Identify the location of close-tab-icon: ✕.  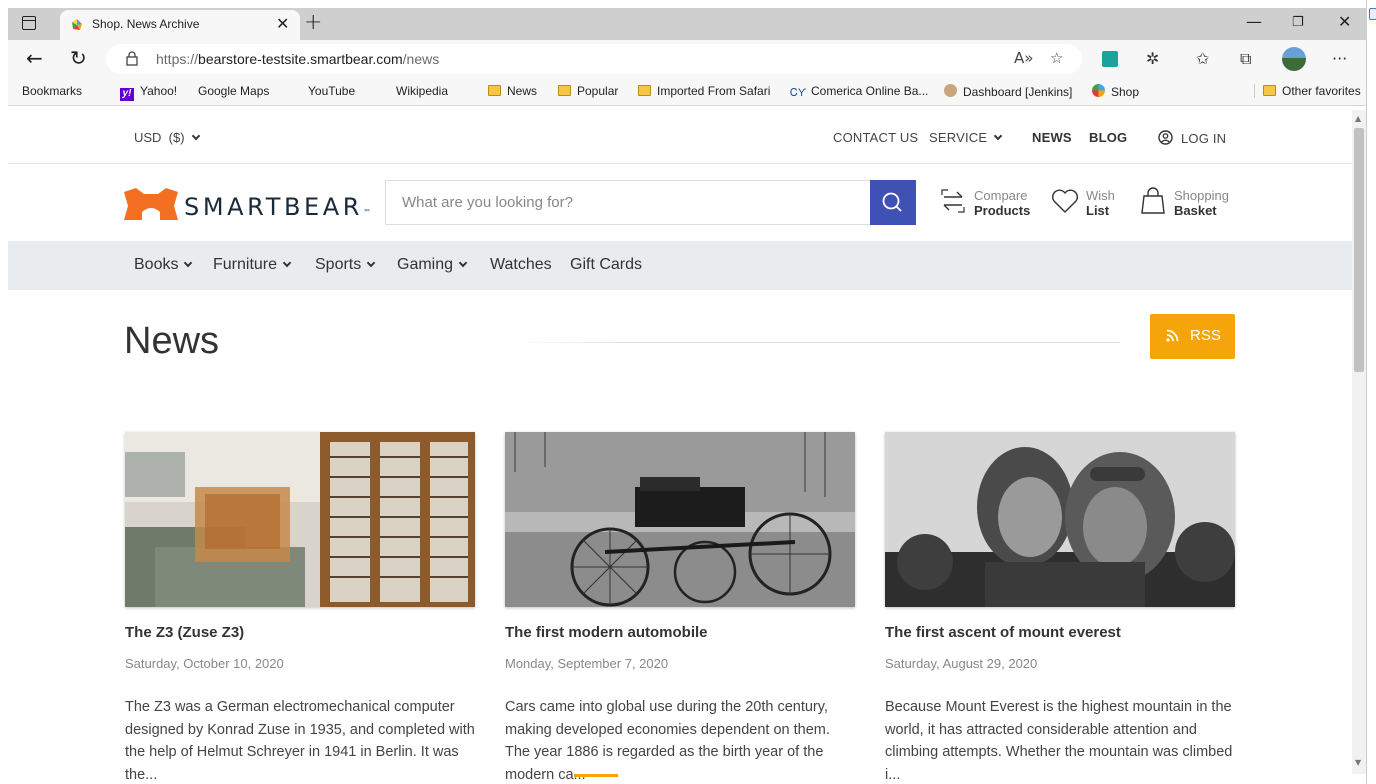
(282, 23).